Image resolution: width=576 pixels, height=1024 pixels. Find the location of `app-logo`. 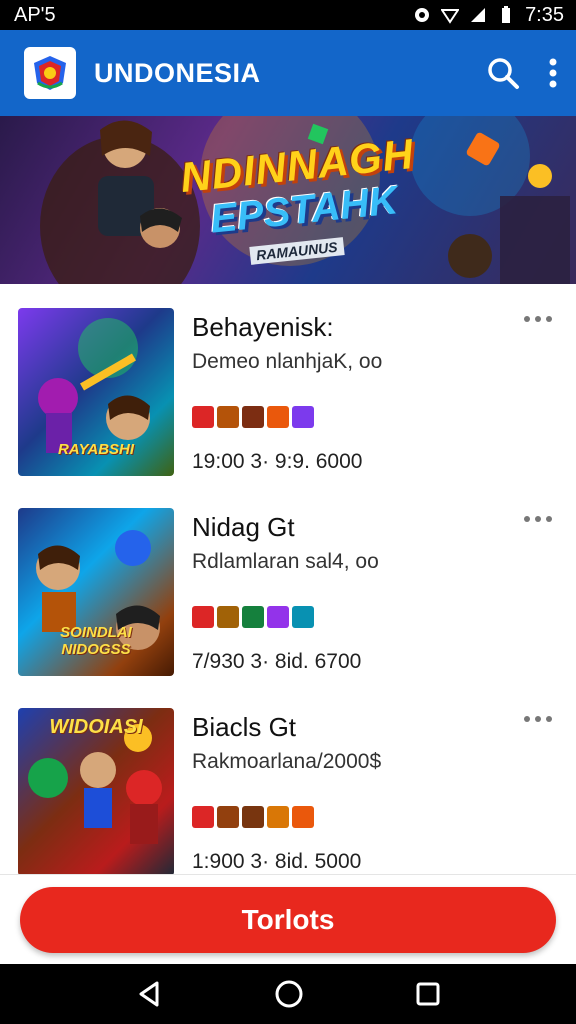

app-logo is located at coordinates (50, 73).